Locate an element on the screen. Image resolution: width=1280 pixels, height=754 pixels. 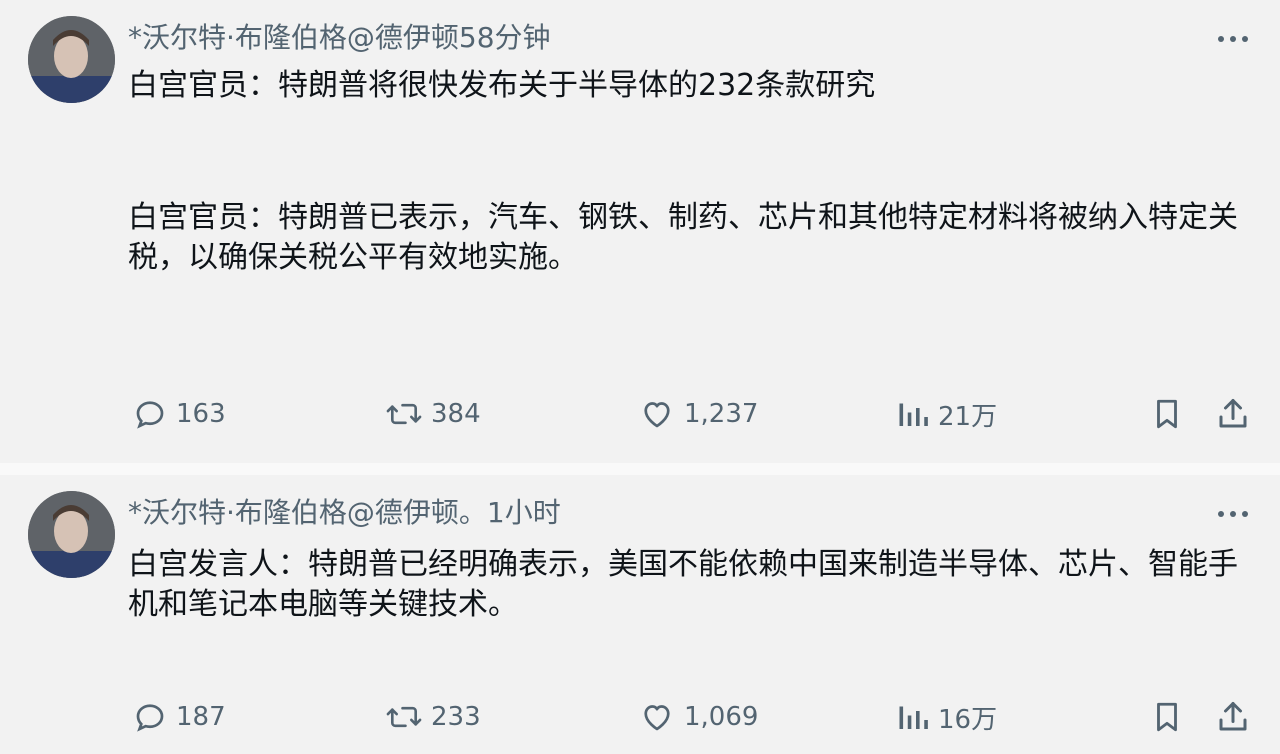
reply-button: 187 is located at coordinates (179, 717).